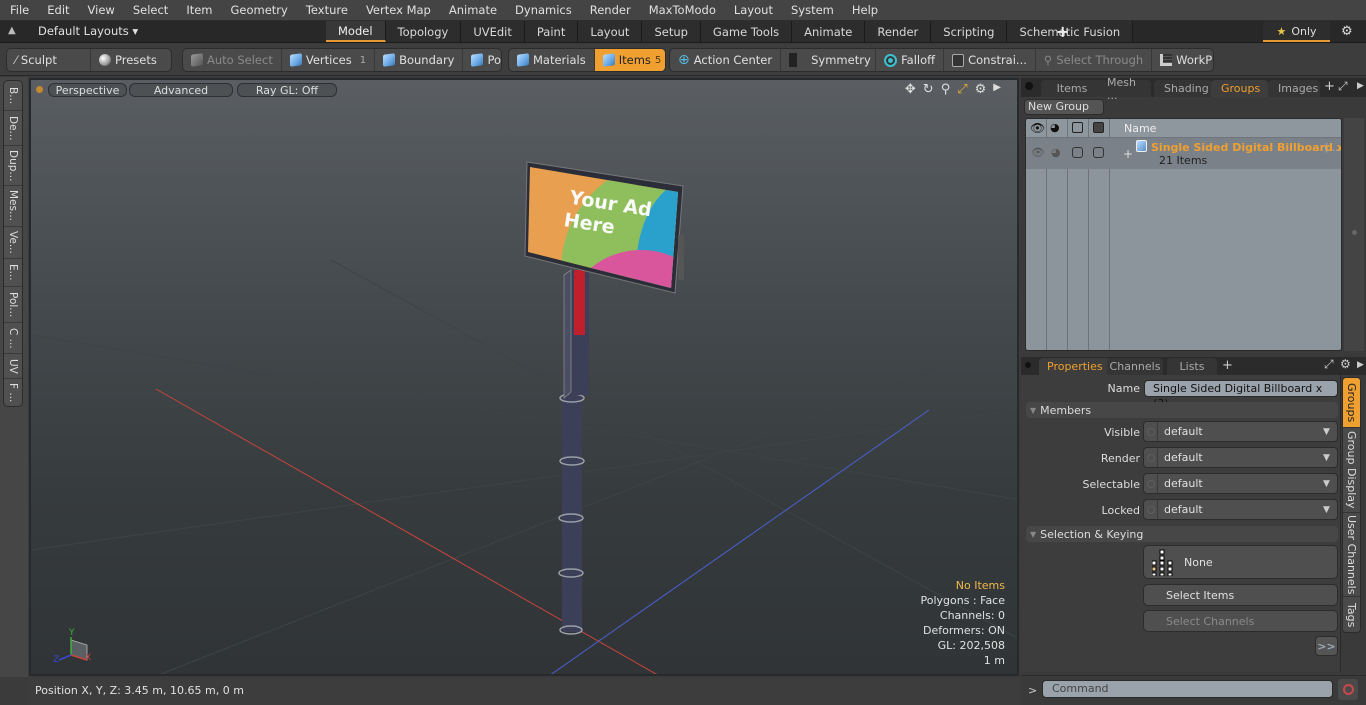 The image size is (1366, 705). Describe the element at coordinates (1192, 366) in the screenshot. I see `tab-lists: Lists` at that location.